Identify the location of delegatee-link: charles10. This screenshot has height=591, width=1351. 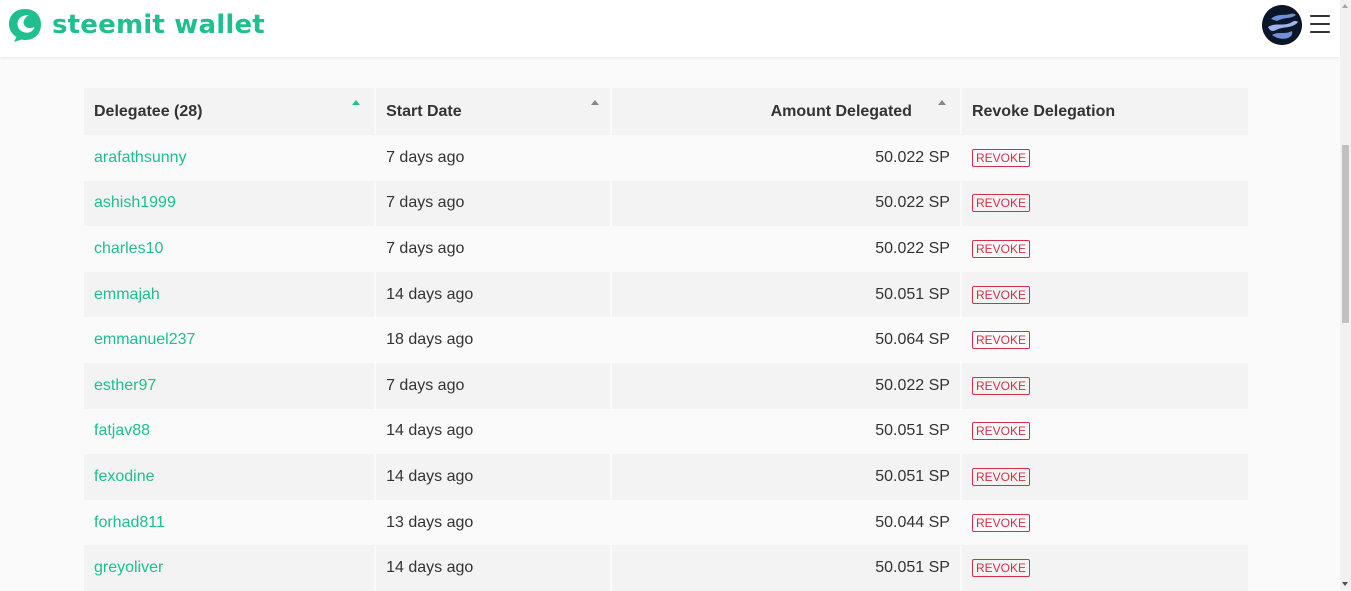
(128, 248).